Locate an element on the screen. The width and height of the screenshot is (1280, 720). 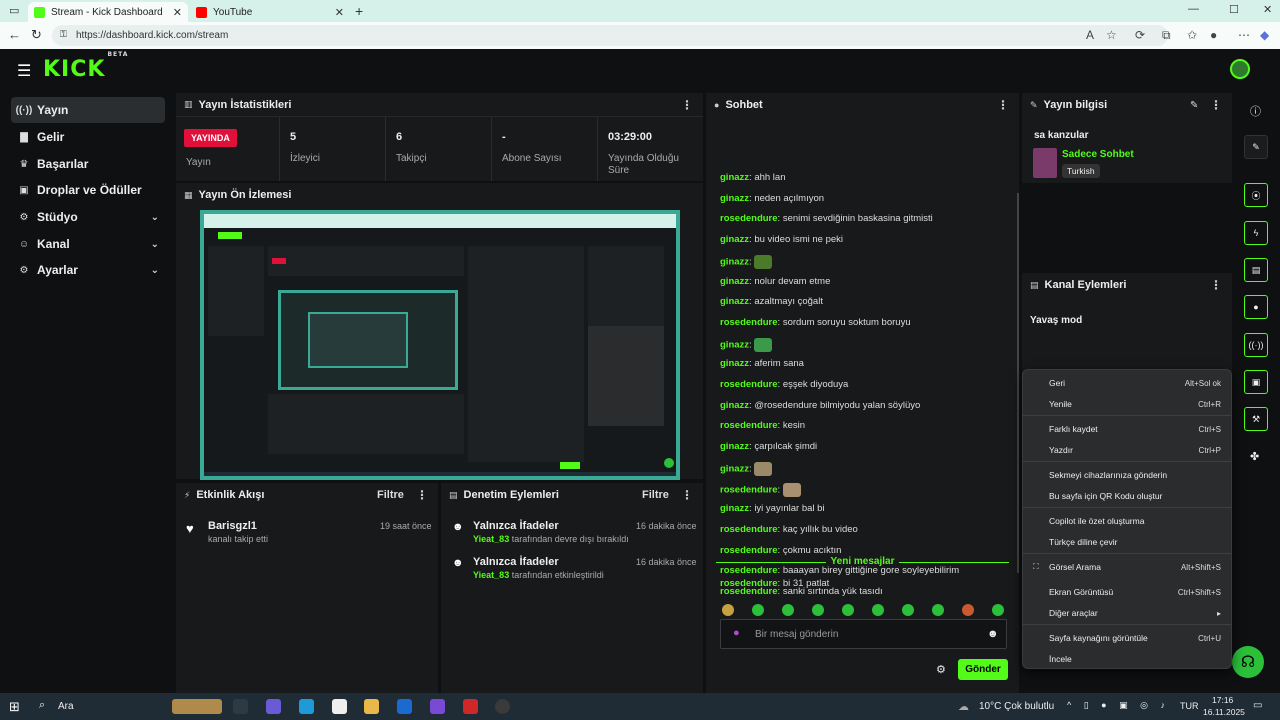
context-menu-item: Sekmeyi cihazlarınıza gönderin is located at coordinates (1127, 475).